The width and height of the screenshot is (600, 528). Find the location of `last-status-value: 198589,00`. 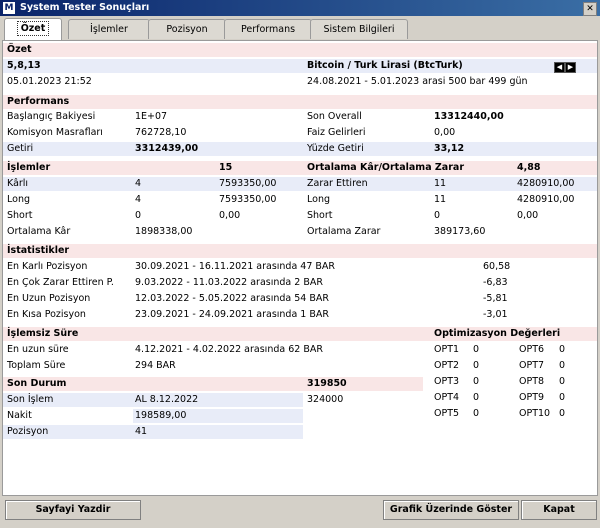

last-status-value: 198589,00 is located at coordinates (161, 415).